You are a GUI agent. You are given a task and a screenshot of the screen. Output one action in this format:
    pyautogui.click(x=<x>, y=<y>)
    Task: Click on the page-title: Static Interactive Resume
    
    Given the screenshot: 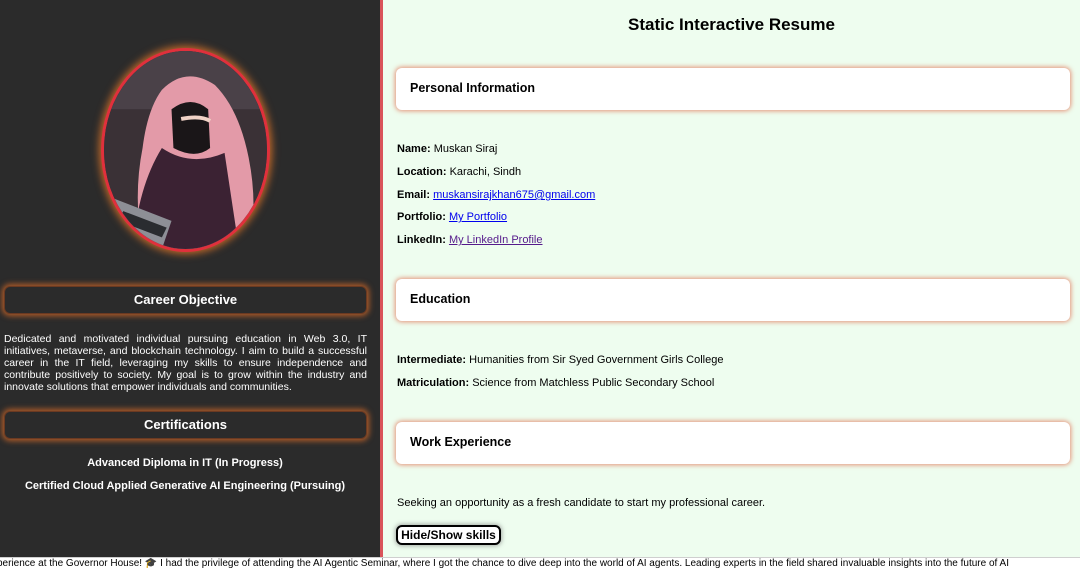 What is the action you would take?
    pyautogui.click(x=731, y=24)
    